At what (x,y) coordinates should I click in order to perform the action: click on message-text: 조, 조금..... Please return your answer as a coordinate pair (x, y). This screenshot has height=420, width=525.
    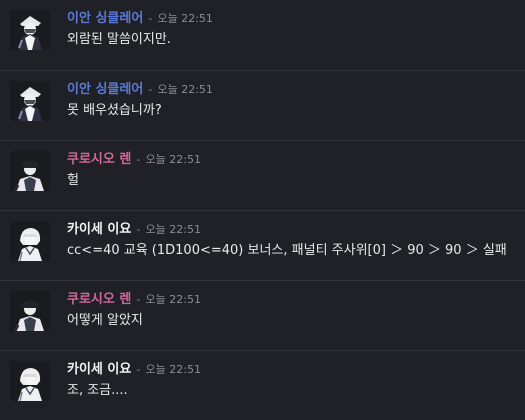
    Looking at the image, I should click on (97, 390).